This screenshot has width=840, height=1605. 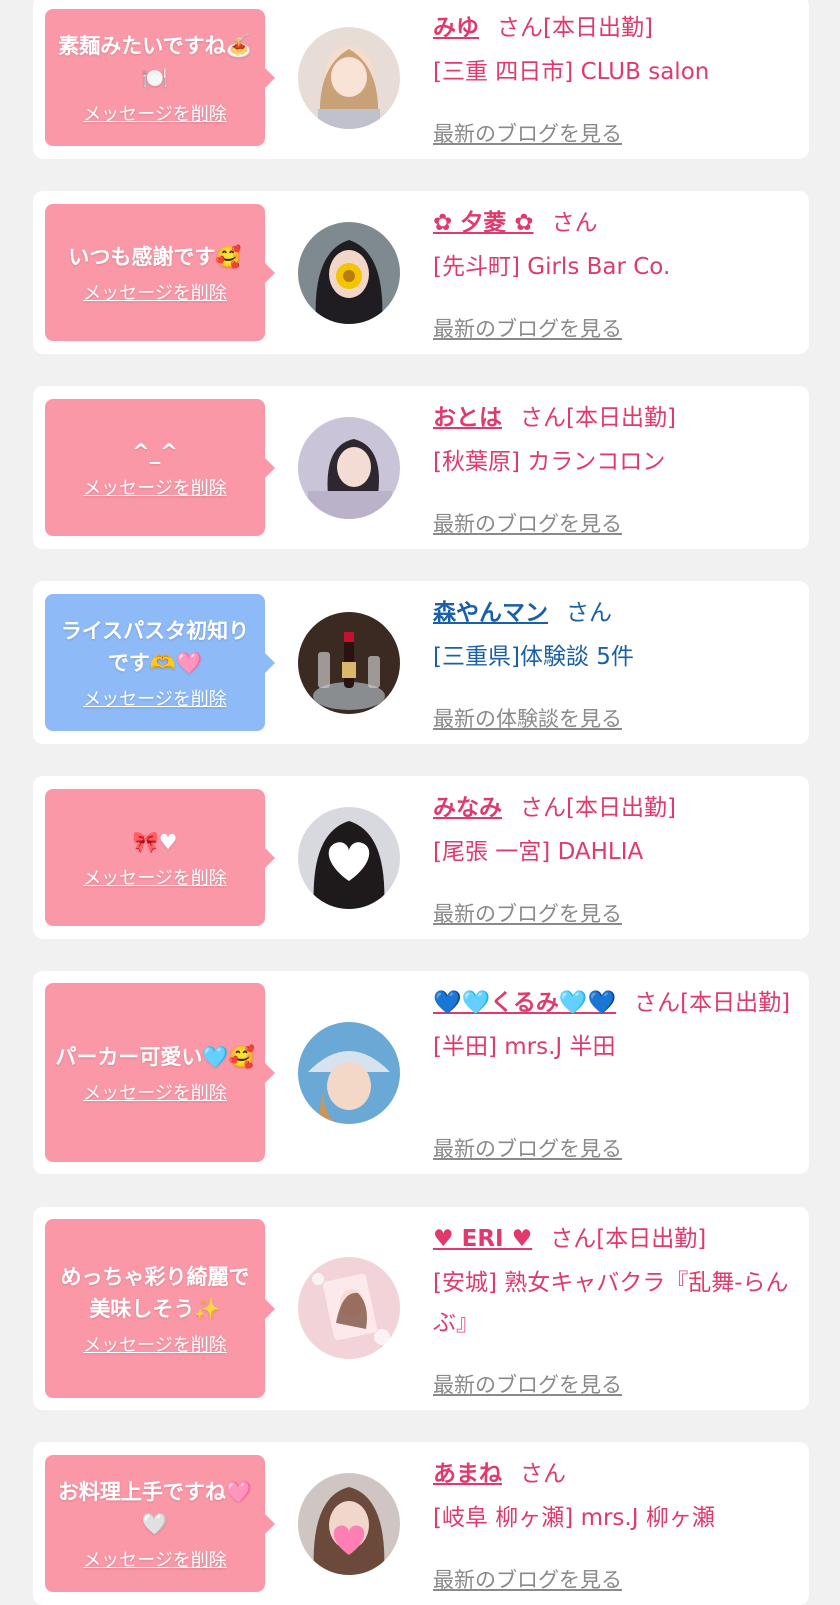 I want to click on message-bubble: めっちゃ彩り綺麗で美味しそう✨ メッセージを削除, so click(x=160, y=1308).